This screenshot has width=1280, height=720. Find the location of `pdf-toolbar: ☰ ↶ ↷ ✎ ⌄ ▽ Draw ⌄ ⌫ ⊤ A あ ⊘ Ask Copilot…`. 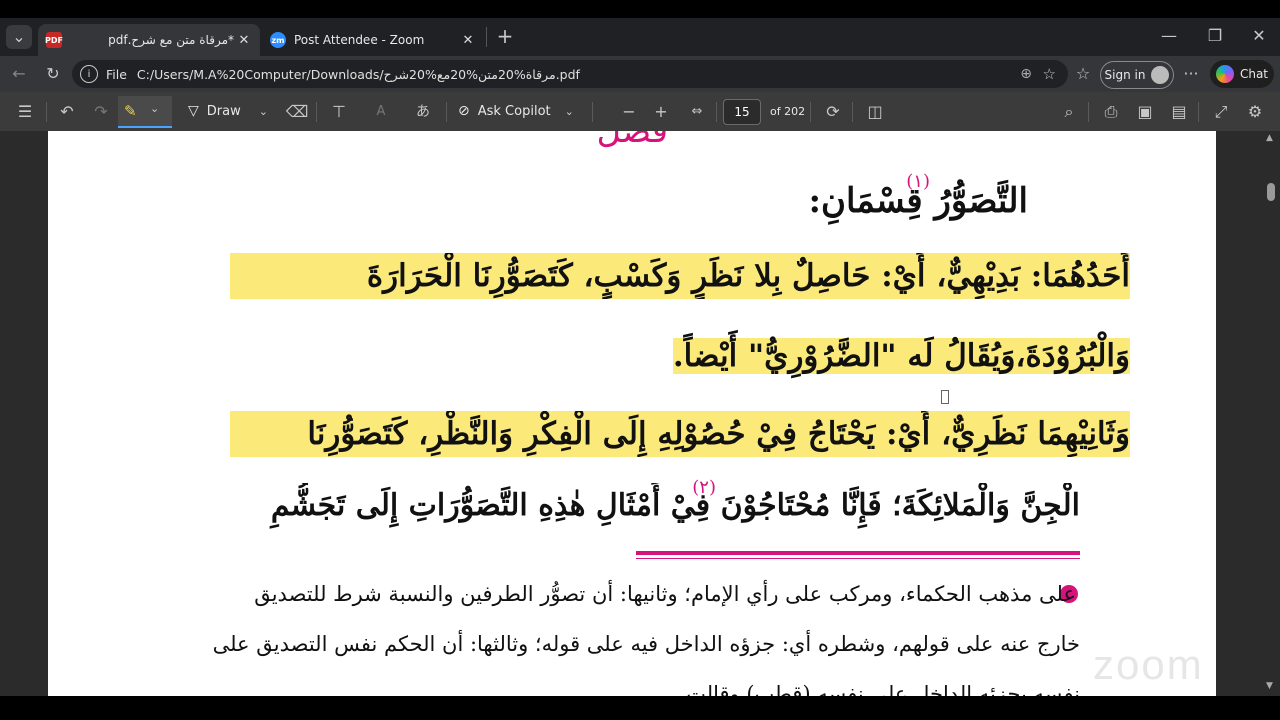

pdf-toolbar: ☰ ↶ ↷ ✎ ⌄ ▽ Draw ⌄ ⌫ ⊤ A あ ⊘ Ask Copilot… is located at coordinates (640, 112).